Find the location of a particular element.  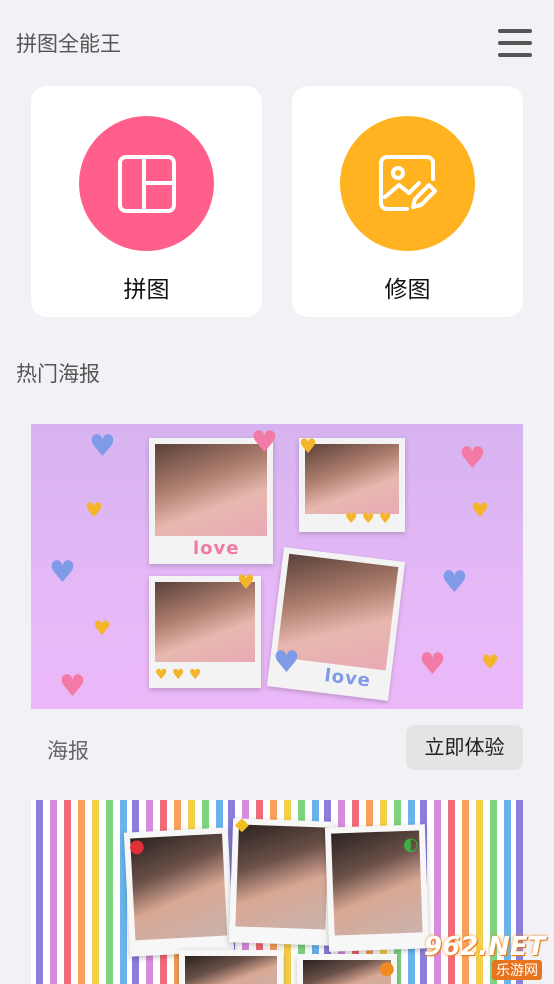

collage-circle is located at coordinates (146, 183).